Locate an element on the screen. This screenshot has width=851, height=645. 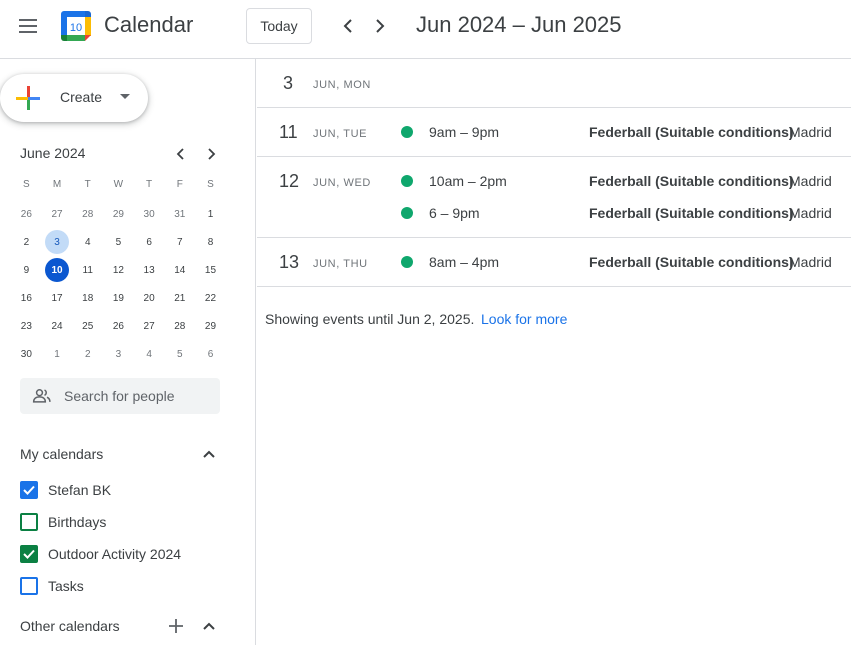
calendar-item-tasks: Tasks is located at coordinates (52, 586).